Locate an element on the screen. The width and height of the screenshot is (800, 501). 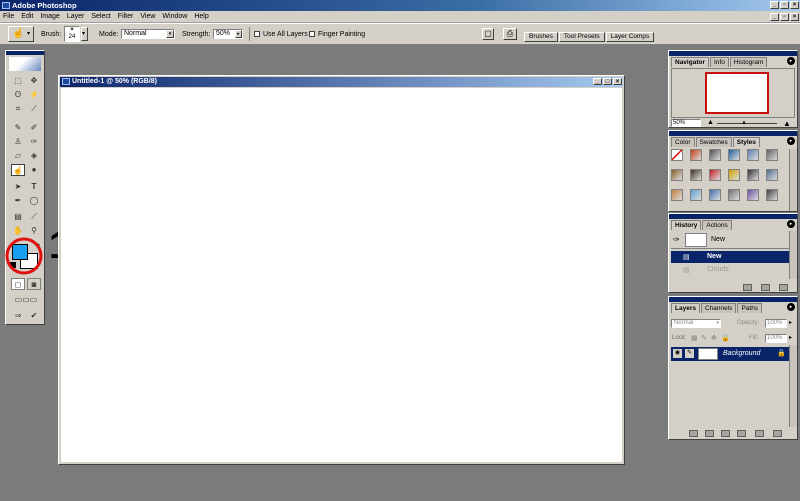
strength-input: 50% ▸ is located at coordinates (228, 34).